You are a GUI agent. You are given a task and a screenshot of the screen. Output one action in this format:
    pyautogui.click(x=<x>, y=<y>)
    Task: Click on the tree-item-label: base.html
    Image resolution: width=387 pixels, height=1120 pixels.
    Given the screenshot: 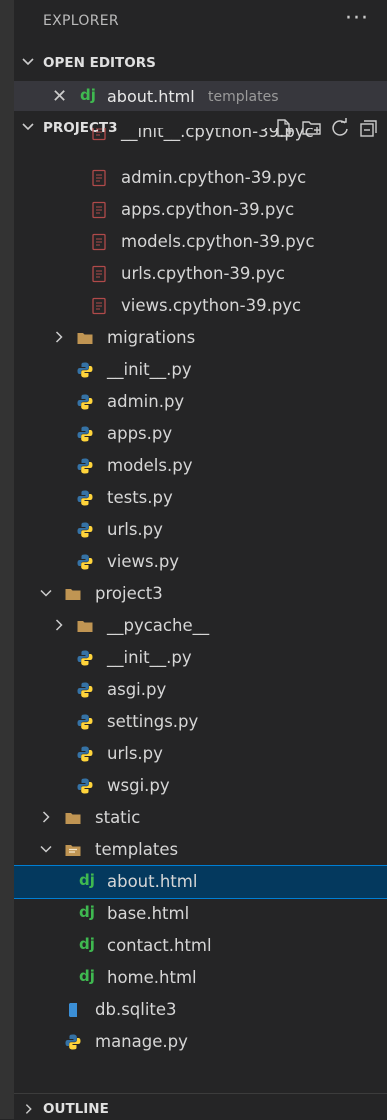 What is the action you would take?
    pyautogui.click(x=148, y=913)
    